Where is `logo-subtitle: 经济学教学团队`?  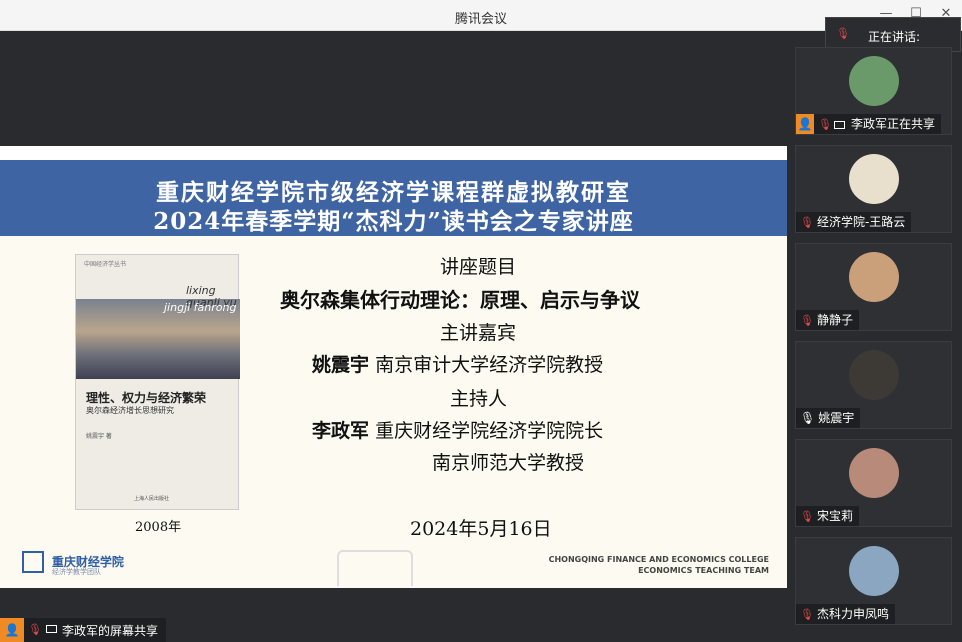 logo-subtitle: 经济学教学团队 is located at coordinates (76, 572).